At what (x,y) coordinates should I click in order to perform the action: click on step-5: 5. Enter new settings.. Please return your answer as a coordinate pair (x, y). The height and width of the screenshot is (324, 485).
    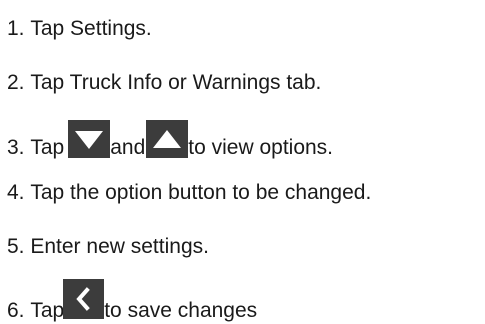
    Looking at the image, I should click on (108, 247).